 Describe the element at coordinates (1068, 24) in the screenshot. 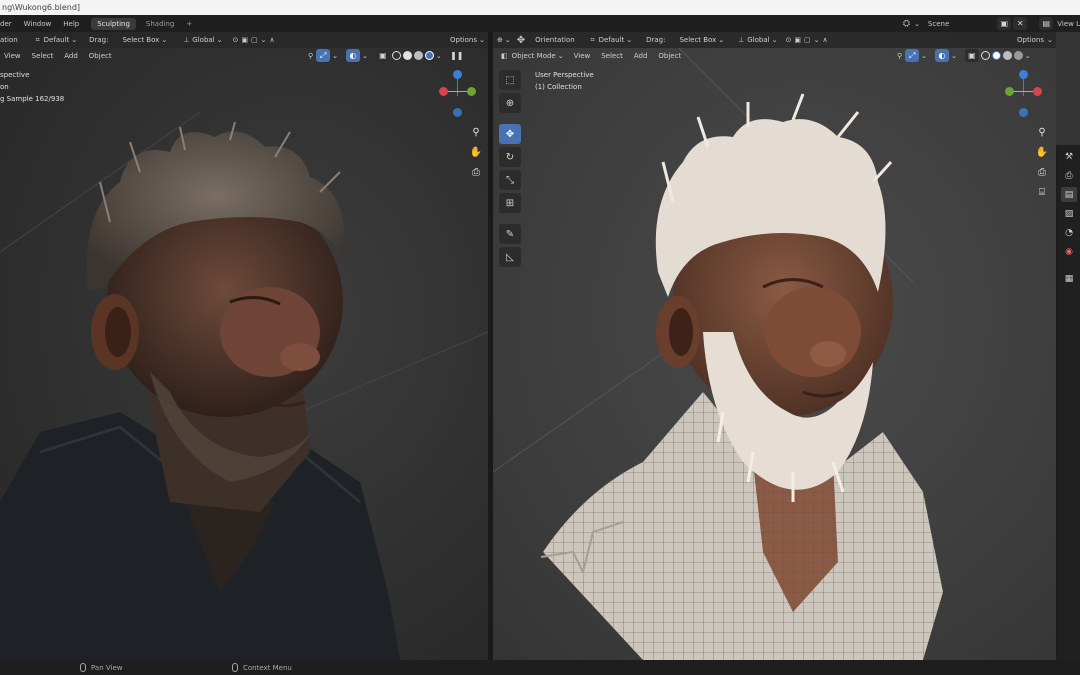

I see `view-layer-label: View L` at that location.